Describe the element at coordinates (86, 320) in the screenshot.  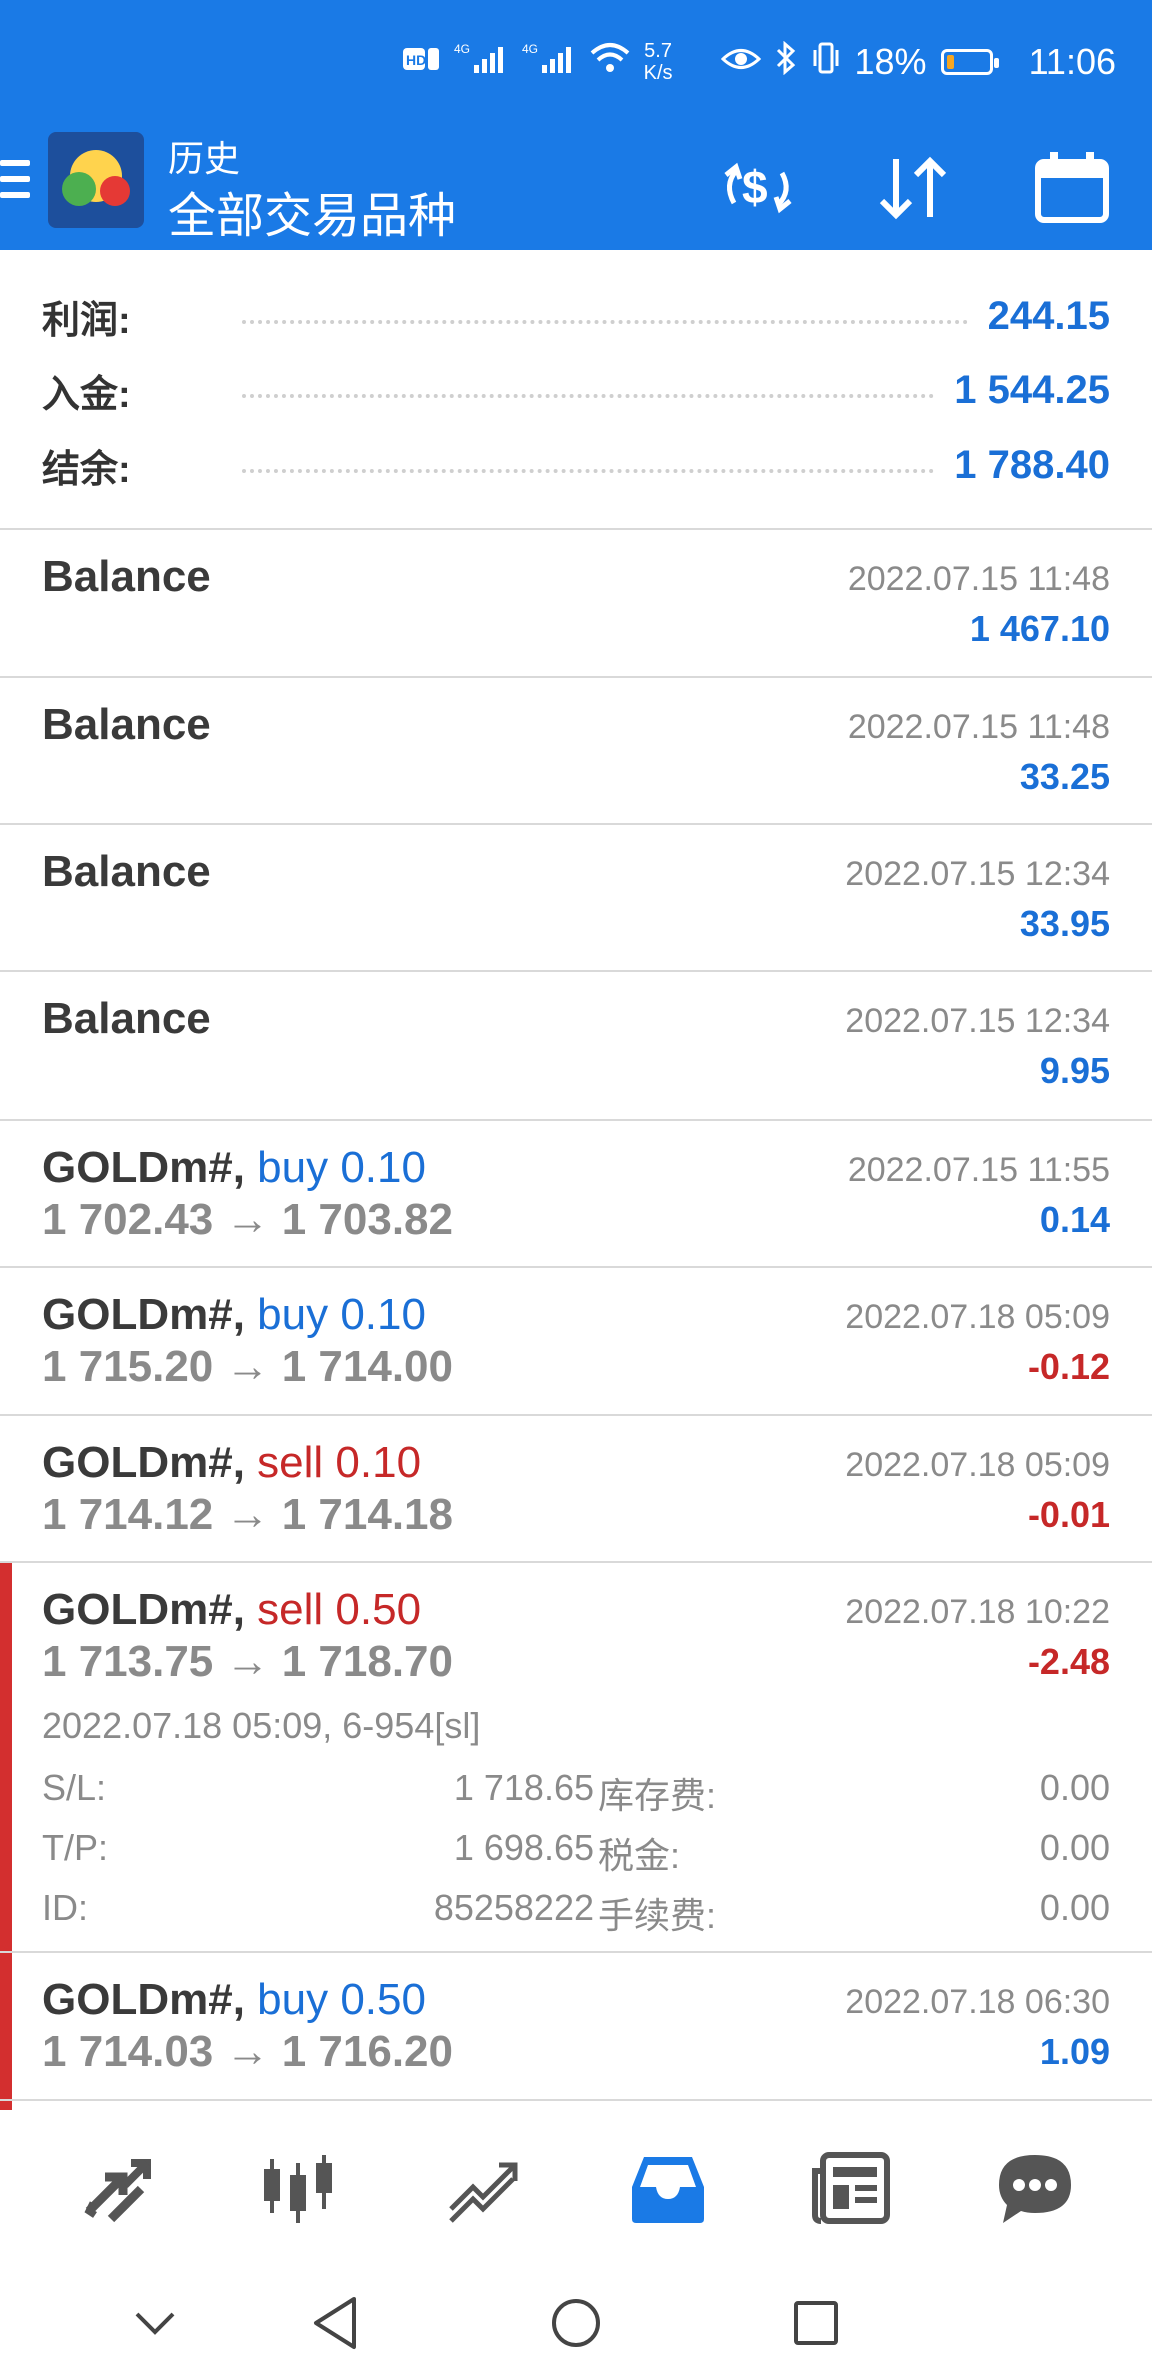
I see `profit-label: 利润:` at that location.